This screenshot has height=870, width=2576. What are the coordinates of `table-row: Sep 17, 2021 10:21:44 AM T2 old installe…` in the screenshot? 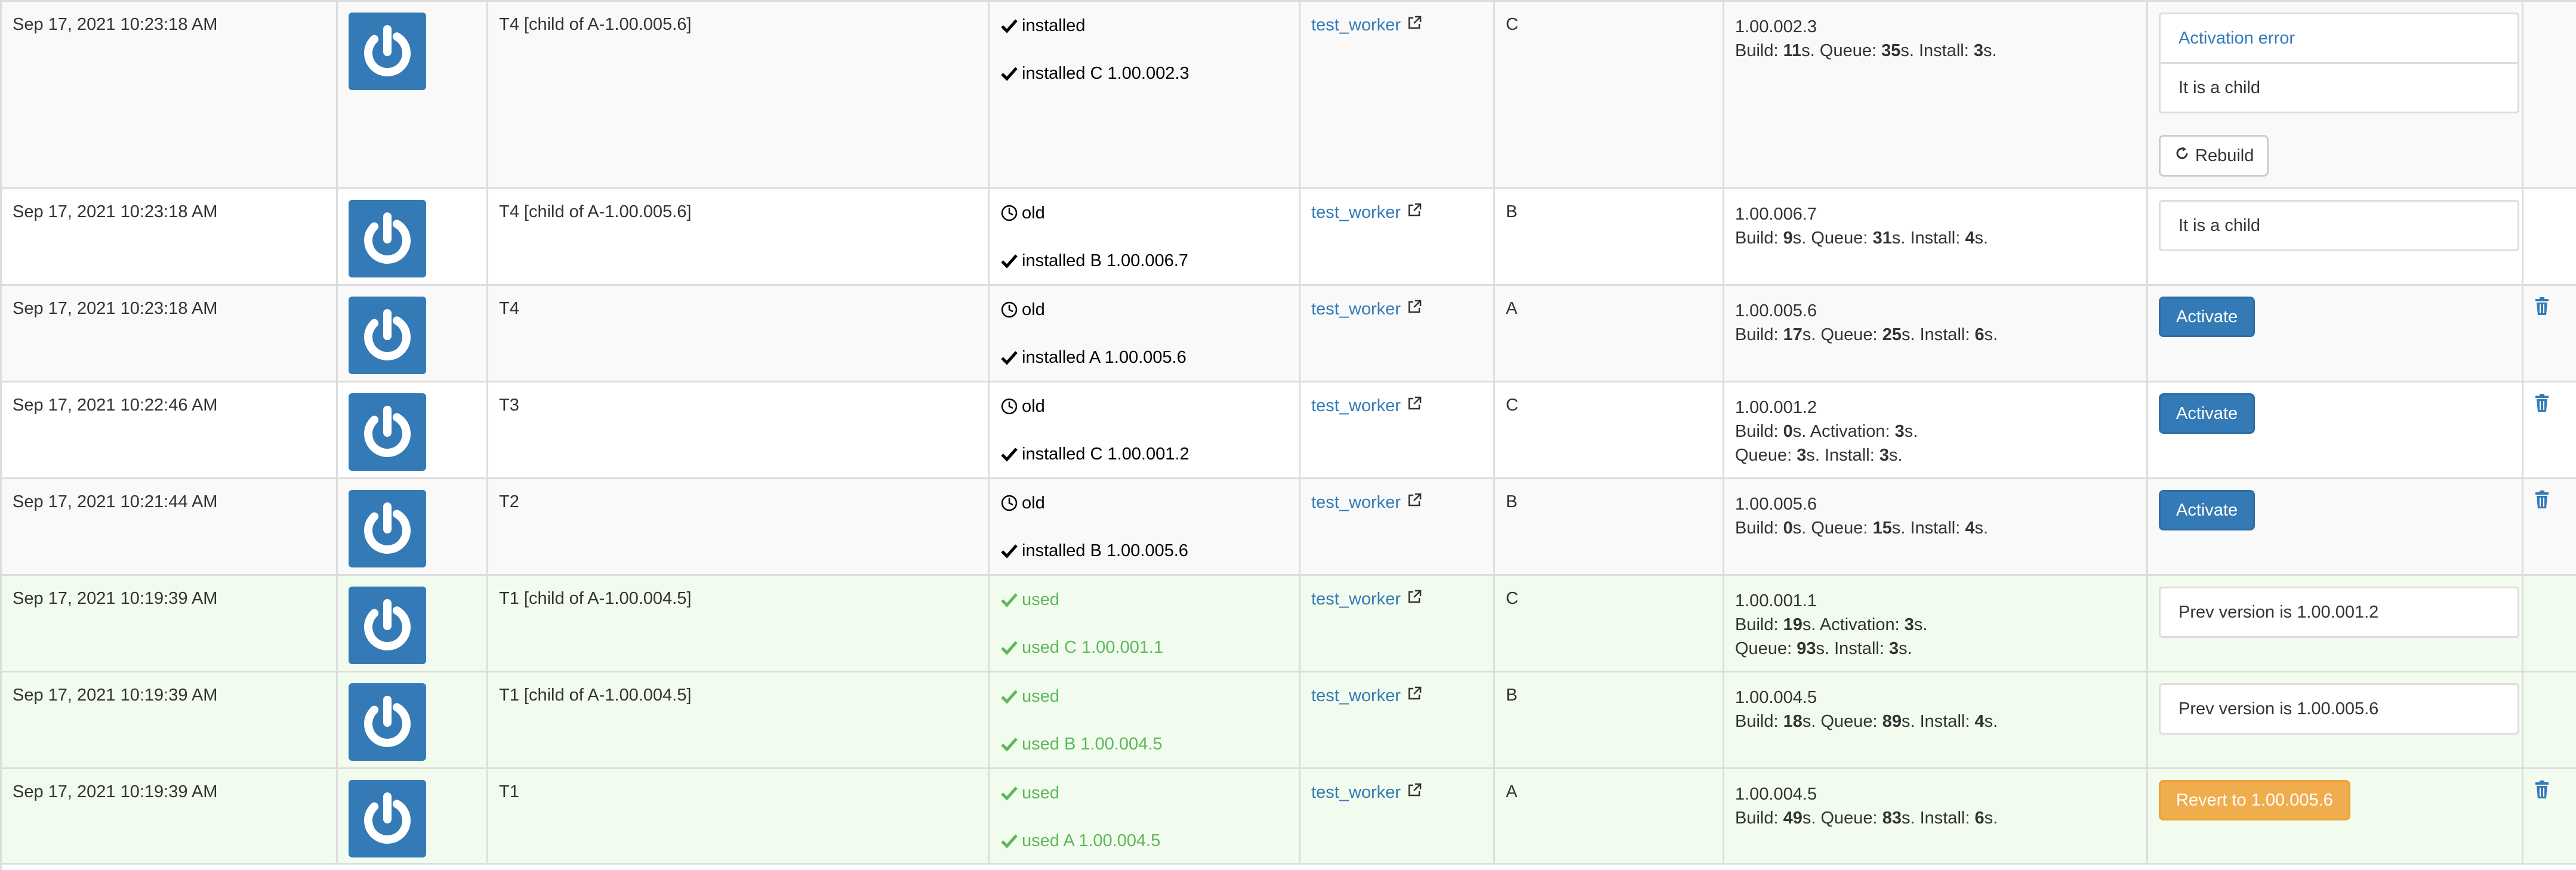 It's located at (1289, 527).